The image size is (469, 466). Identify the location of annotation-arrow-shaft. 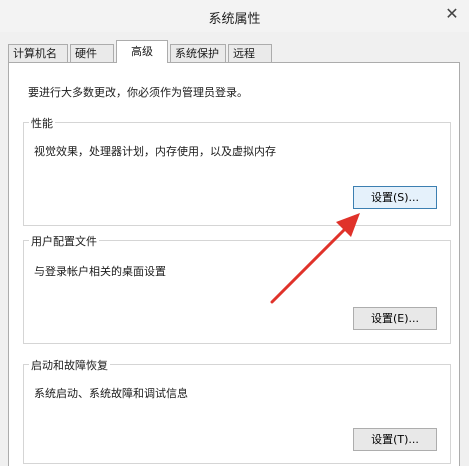
(310, 264).